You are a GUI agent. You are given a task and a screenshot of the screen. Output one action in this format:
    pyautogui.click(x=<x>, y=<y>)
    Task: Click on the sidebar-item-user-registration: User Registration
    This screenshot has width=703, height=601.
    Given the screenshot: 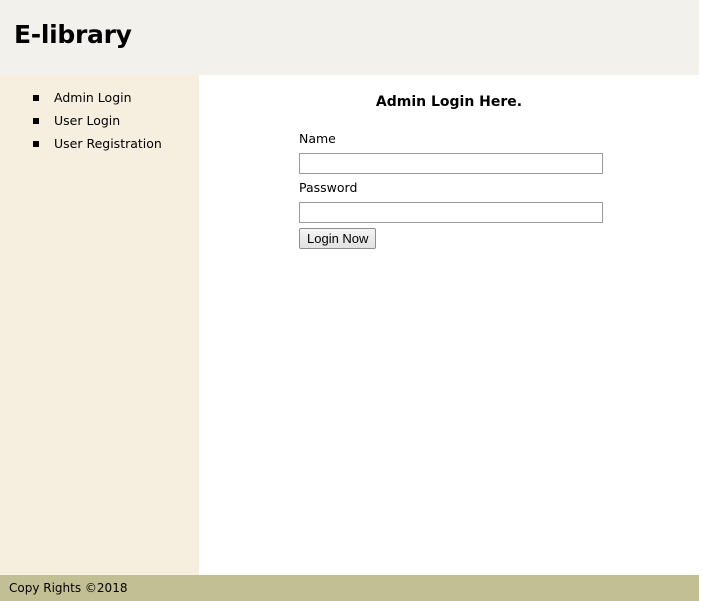 What is the action you would take?
    pyautogui.click(x=97, y=145)
    